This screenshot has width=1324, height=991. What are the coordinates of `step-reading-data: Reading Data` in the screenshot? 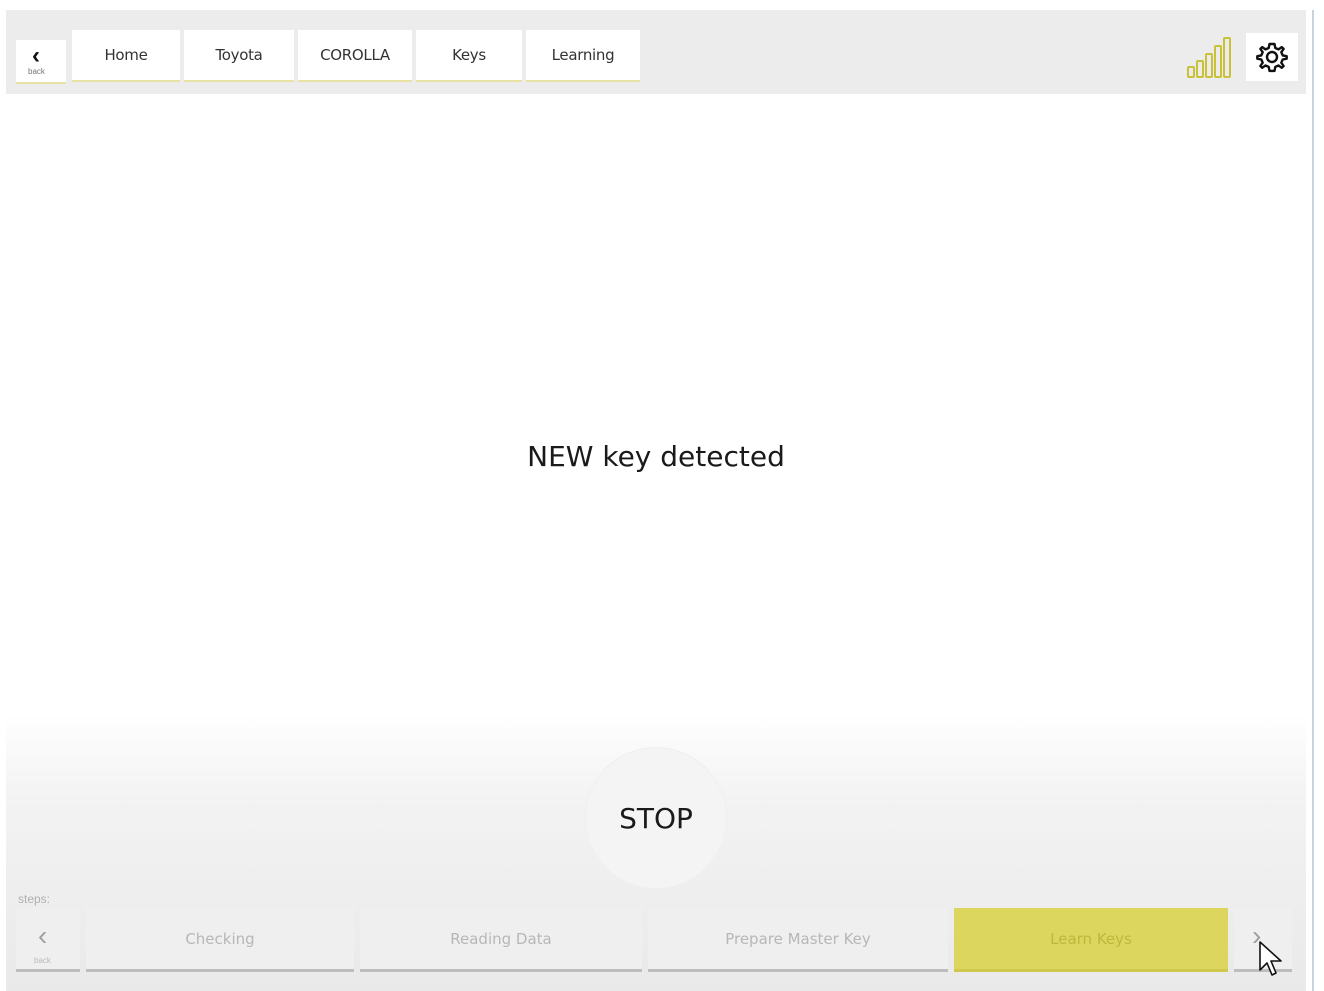 It's located at (501, 940).